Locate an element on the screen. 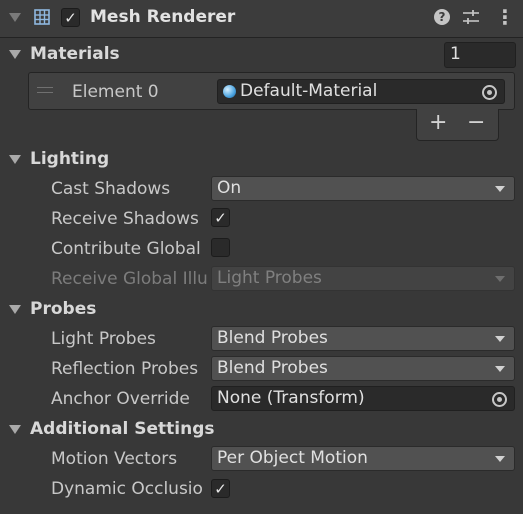 The height and width of the screenshot is (514, 523). lighting-foldout-icon is located at coordinates (15, 159).